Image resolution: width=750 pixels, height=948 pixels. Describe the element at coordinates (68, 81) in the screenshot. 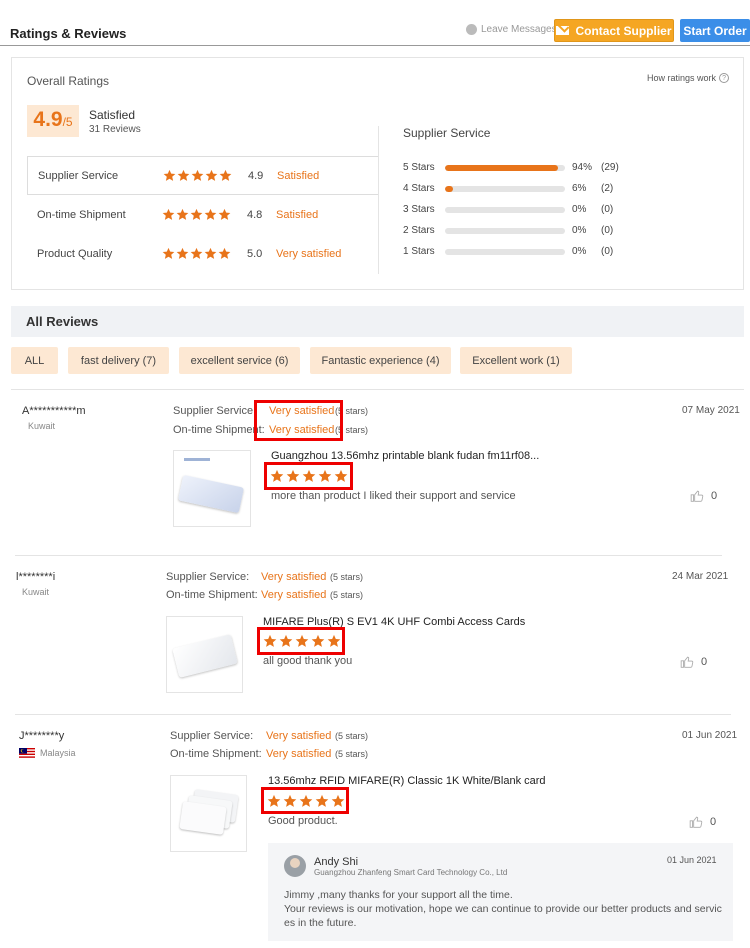

I see `overall-ratings-title: Overall Ratings` at that location.